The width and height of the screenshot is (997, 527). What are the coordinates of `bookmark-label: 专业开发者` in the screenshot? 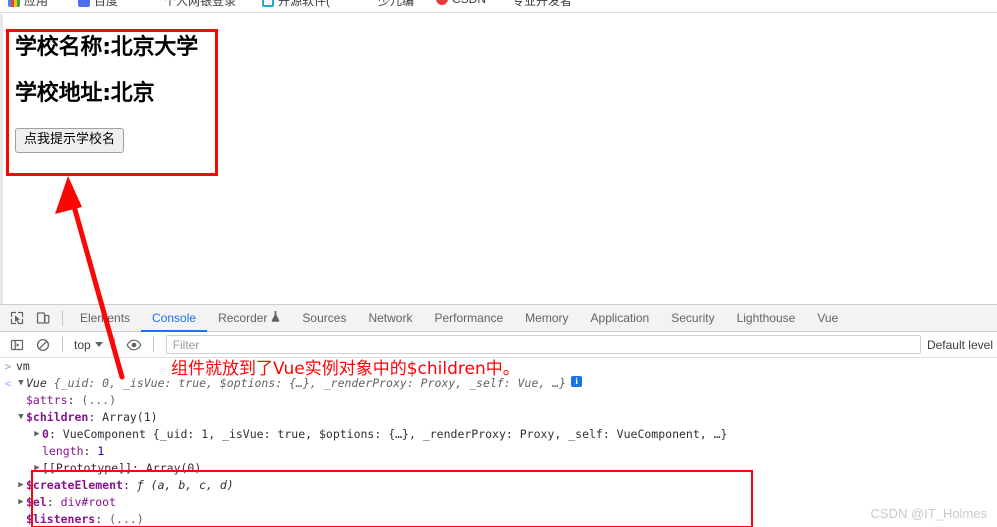 It's located at (542, 4).